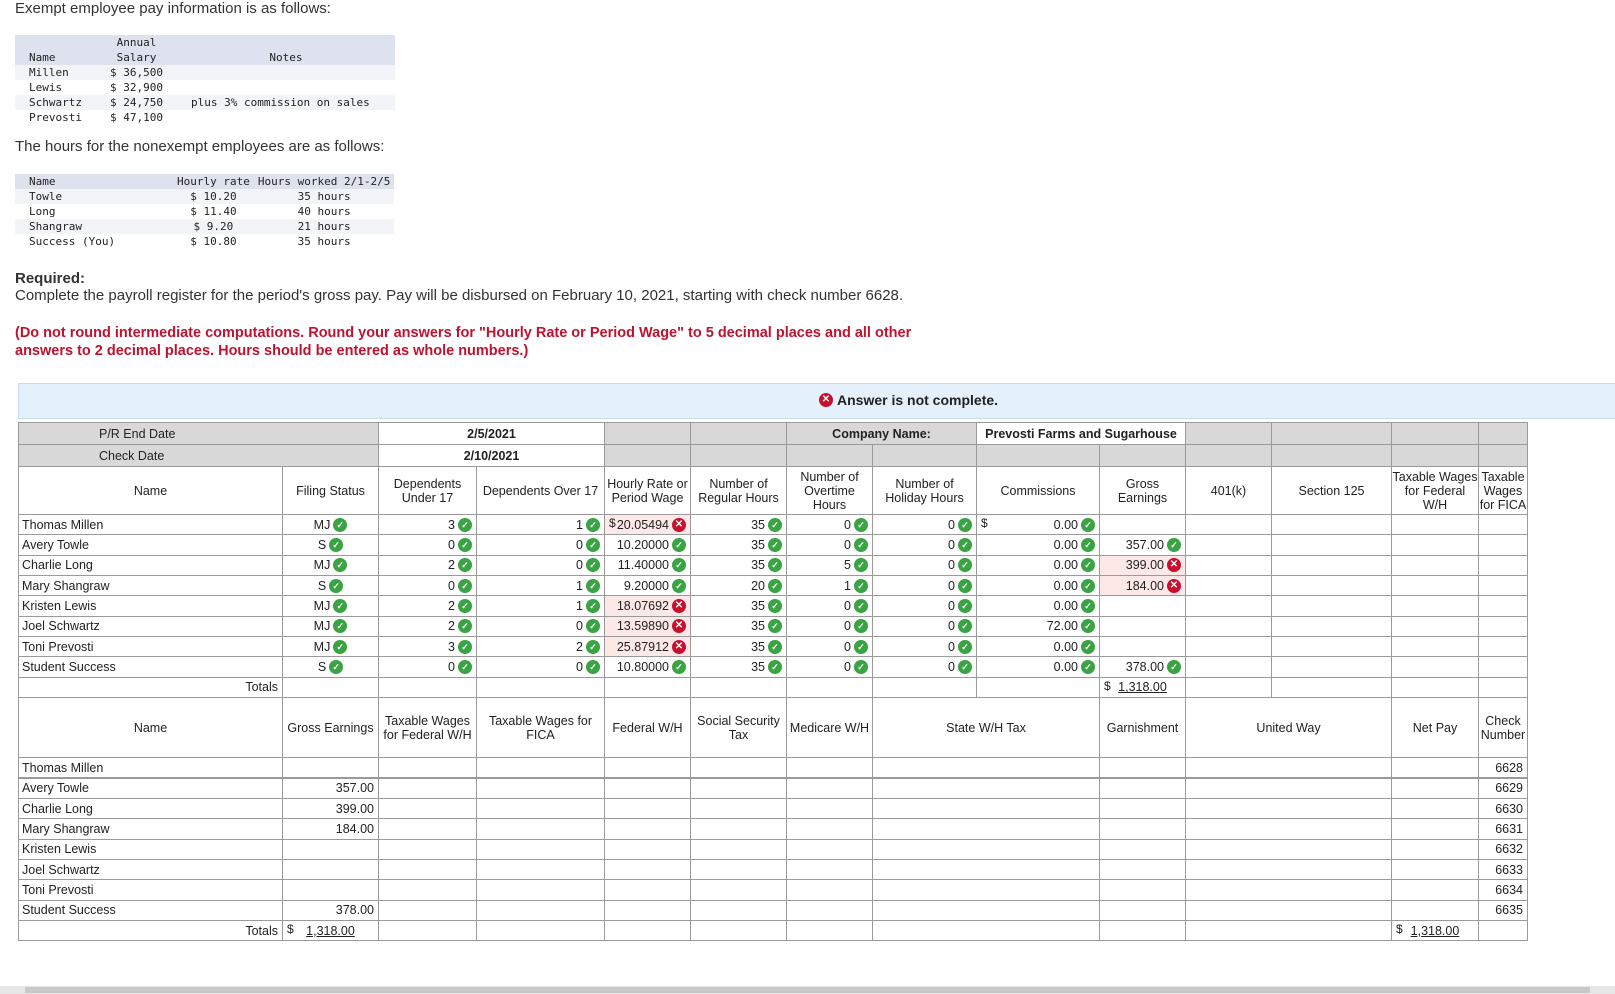 The width and height of the screenshot is (1615, 994). I want to click on commissions-input: 72.00 ✓, so click(1038, 626).